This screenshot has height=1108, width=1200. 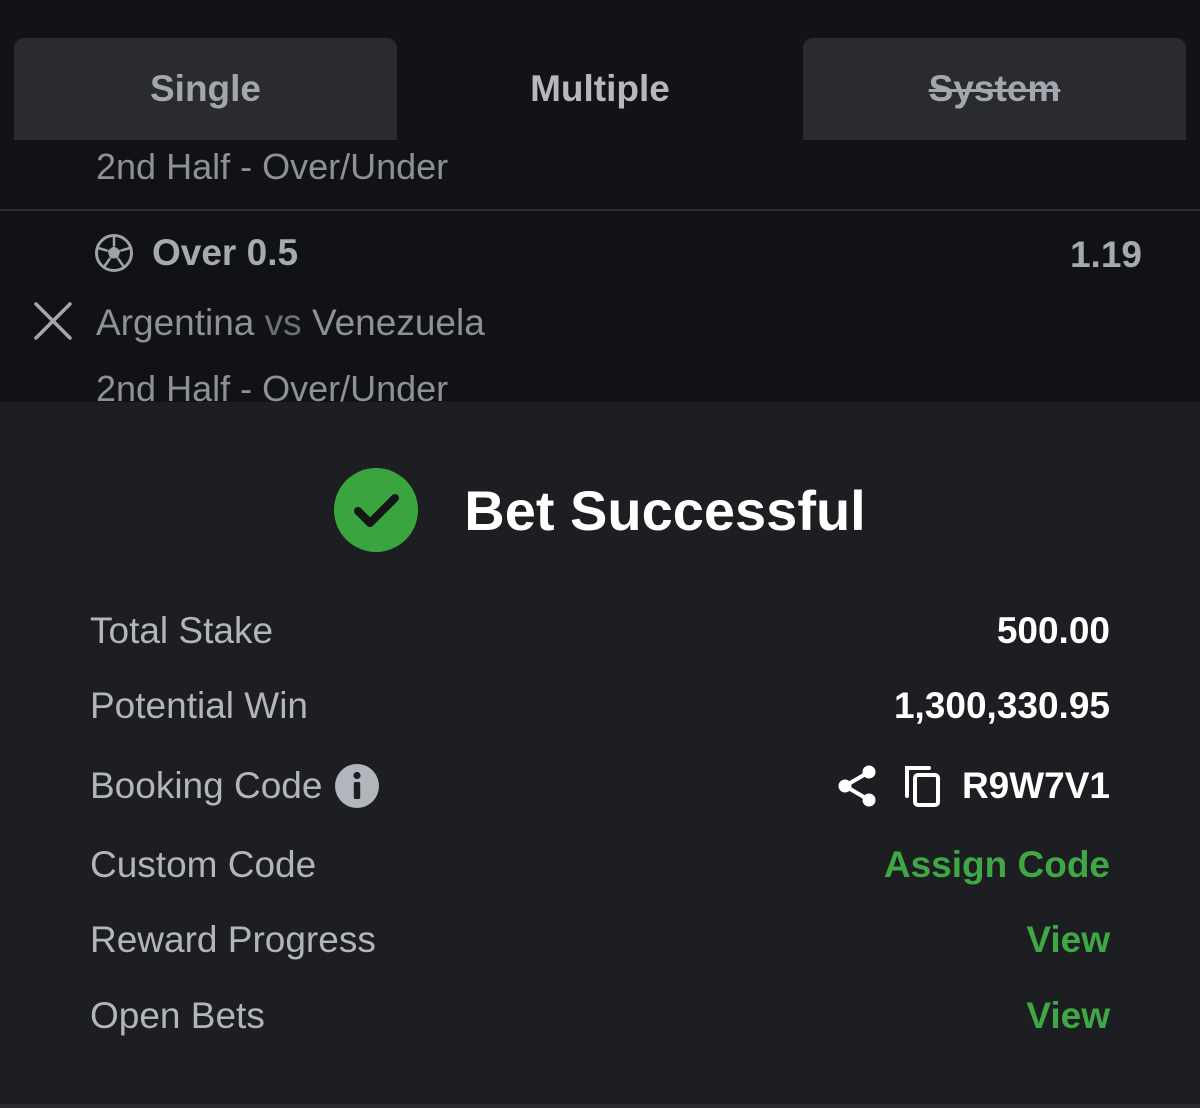 What do you see at coordinates (206, 785) in the screenshot?
I see `booking-code-label: Booking Code` at bounding box center [206, 785].